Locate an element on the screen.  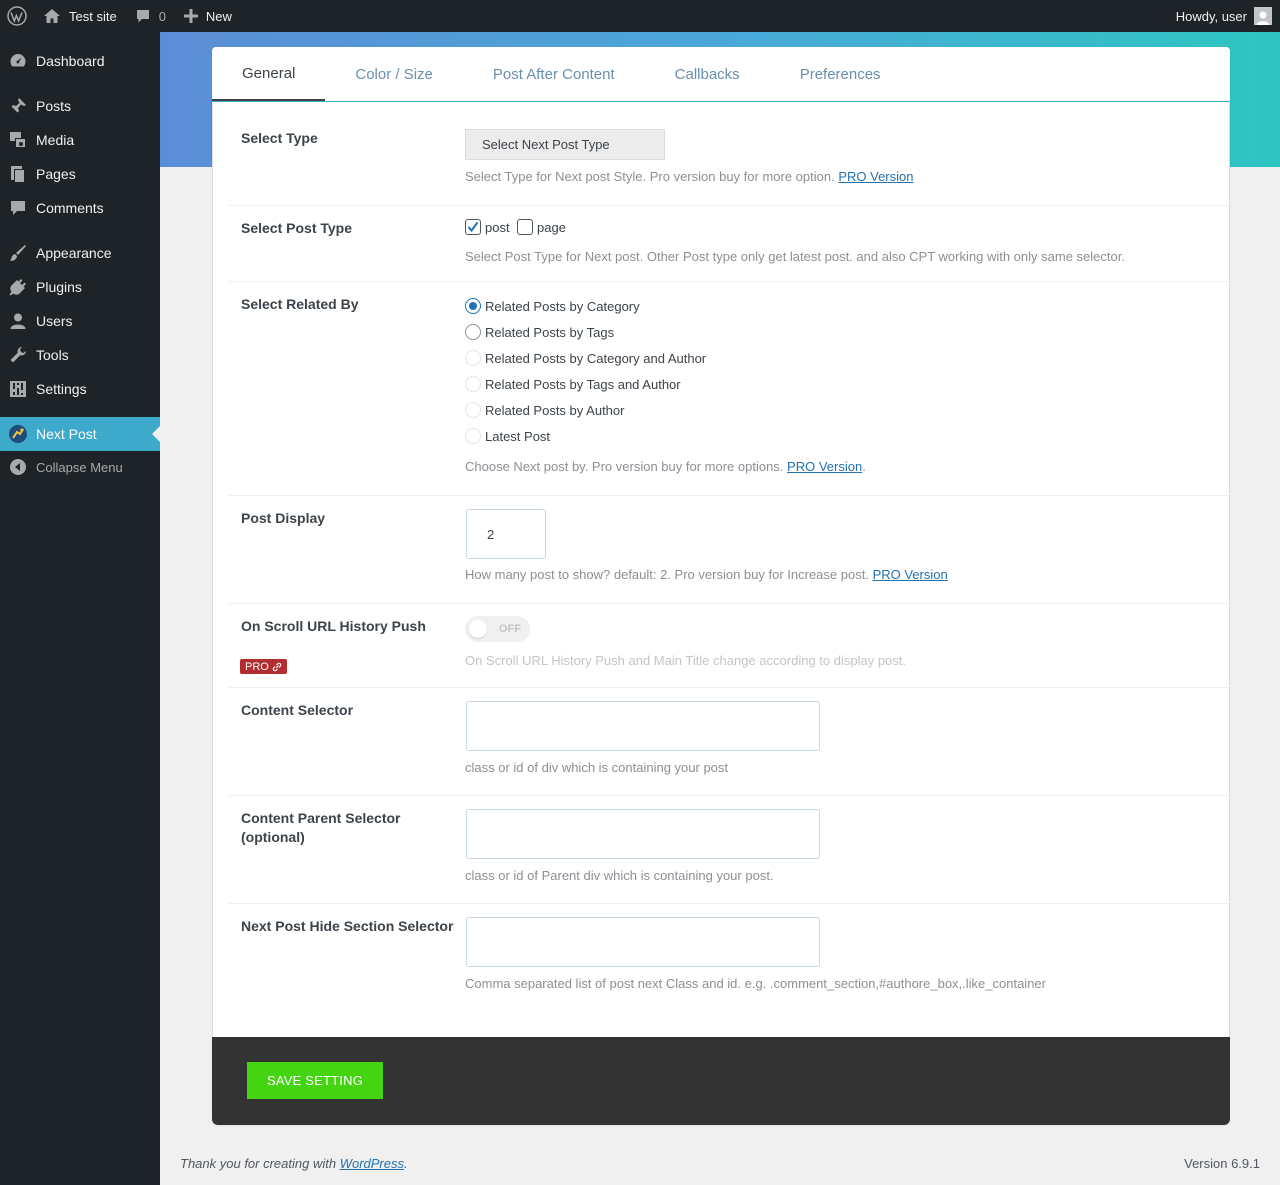
my-account-menu: Howdy, user is located at coordinates (1228, 16).